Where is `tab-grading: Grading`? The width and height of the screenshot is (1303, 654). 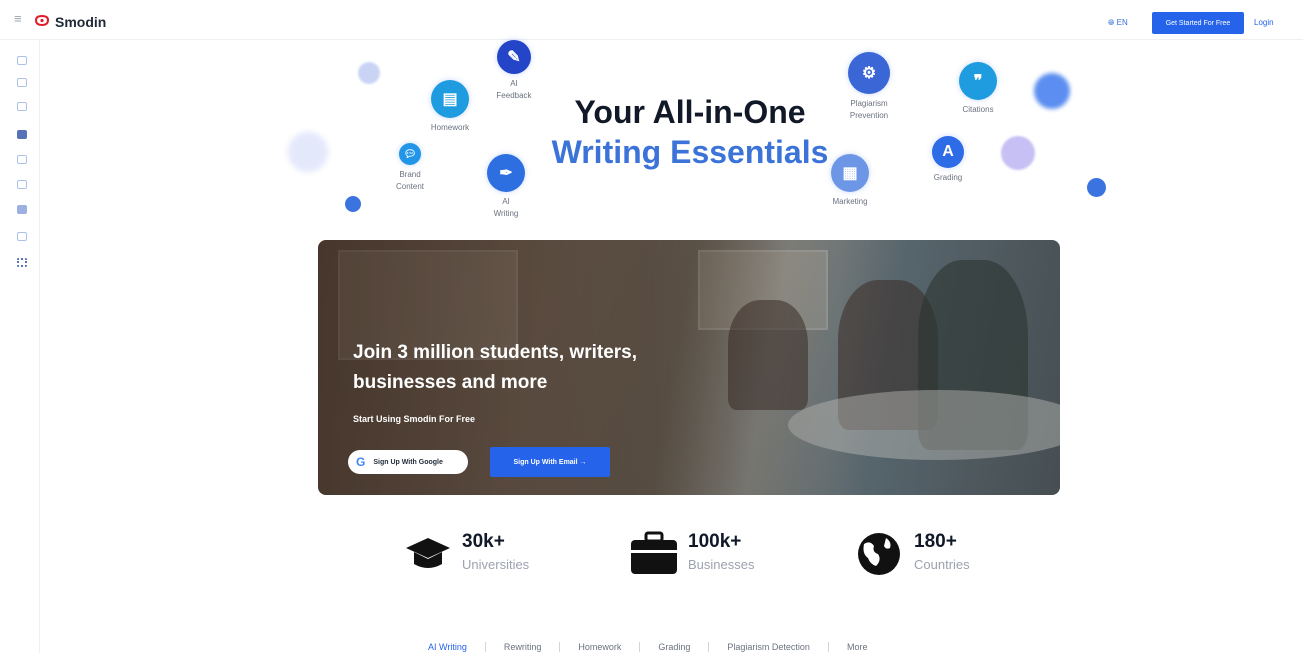 tab-grading: Grading is located at coordinates (674, 647).